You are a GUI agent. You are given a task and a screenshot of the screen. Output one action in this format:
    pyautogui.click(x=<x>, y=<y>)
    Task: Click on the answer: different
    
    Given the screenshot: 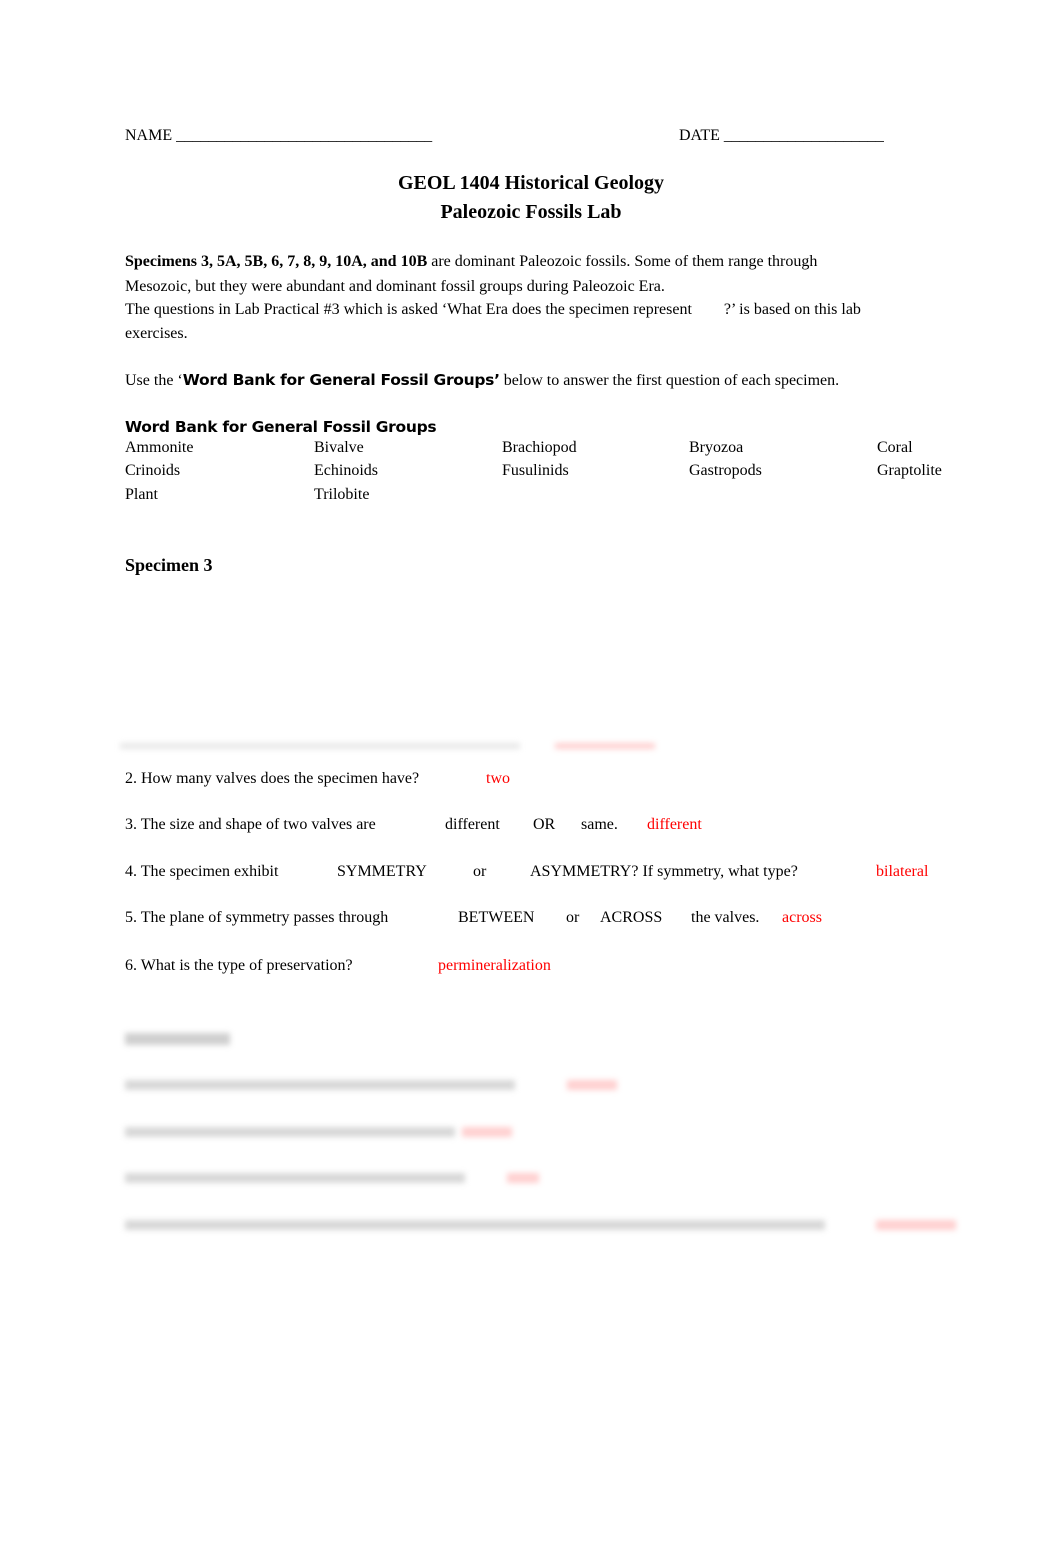 What is the action you would take?
    pyautogui.click(x=674, y=825)
    